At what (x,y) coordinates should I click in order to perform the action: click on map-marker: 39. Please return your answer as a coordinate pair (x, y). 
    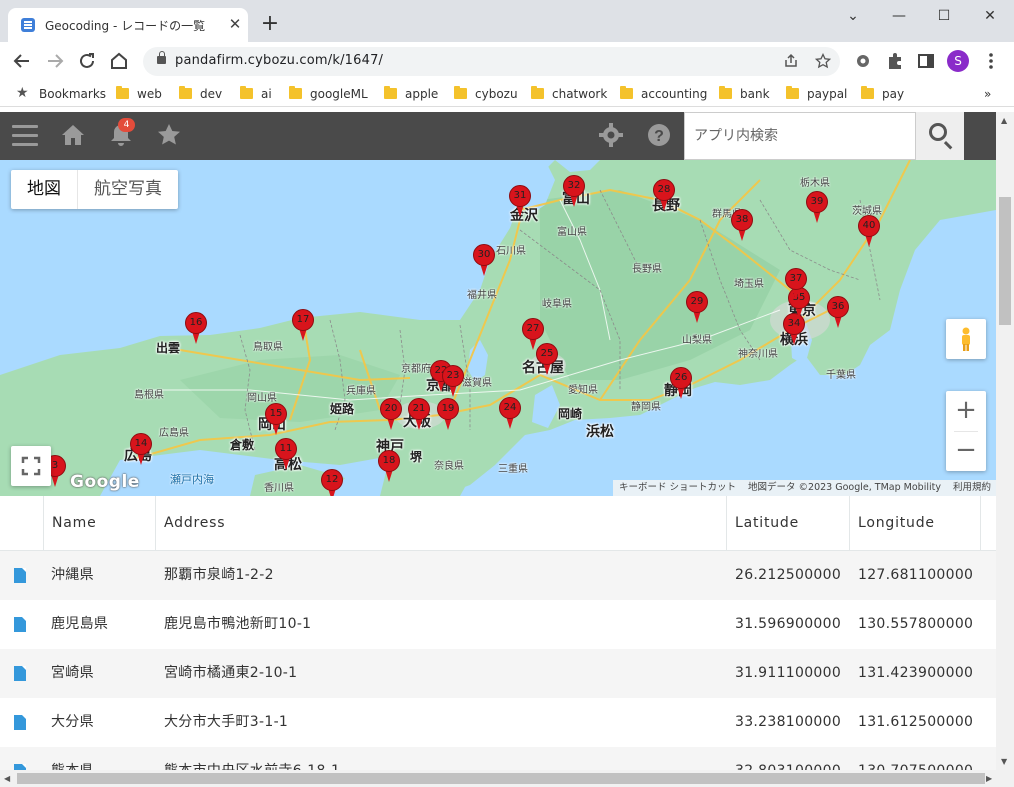
    Looking at the image, I should click on (817, 208).